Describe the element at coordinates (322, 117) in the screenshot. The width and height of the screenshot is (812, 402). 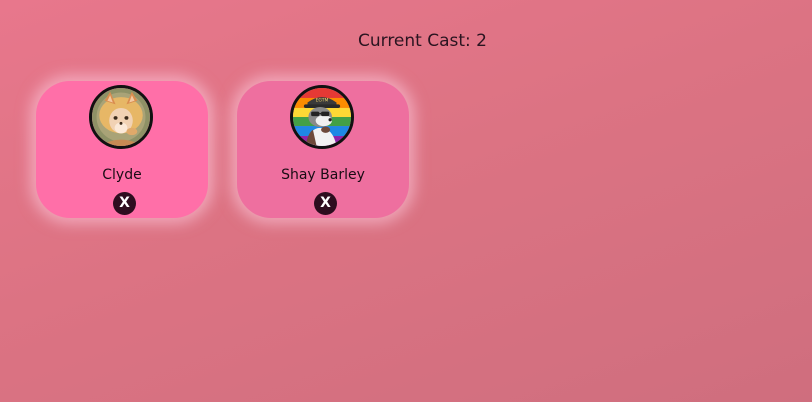
I see `otter-pride-avatar-icon: EGTM` at that location.